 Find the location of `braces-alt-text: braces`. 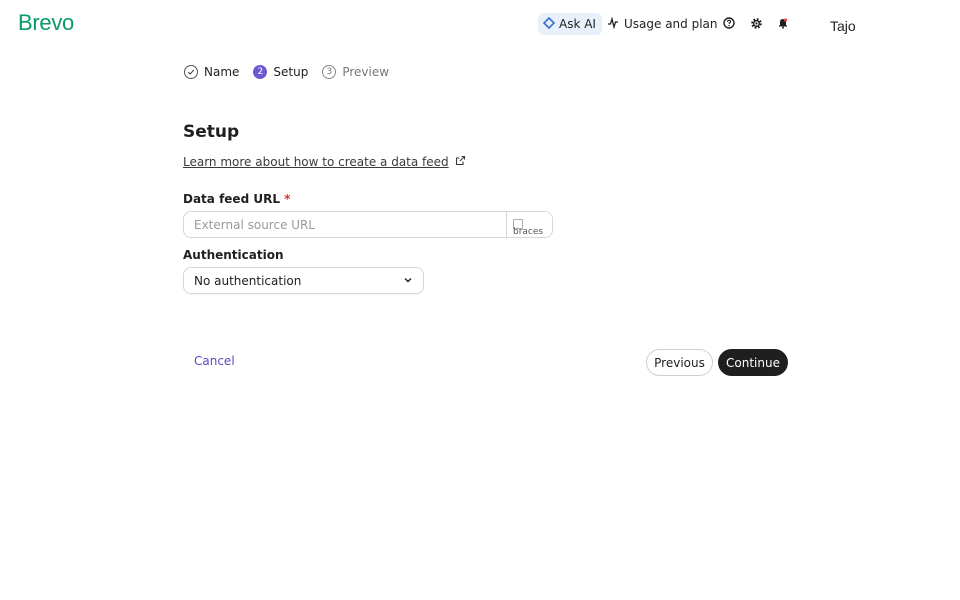

braces-alt-text: braces is located at coordinates (528, 232).